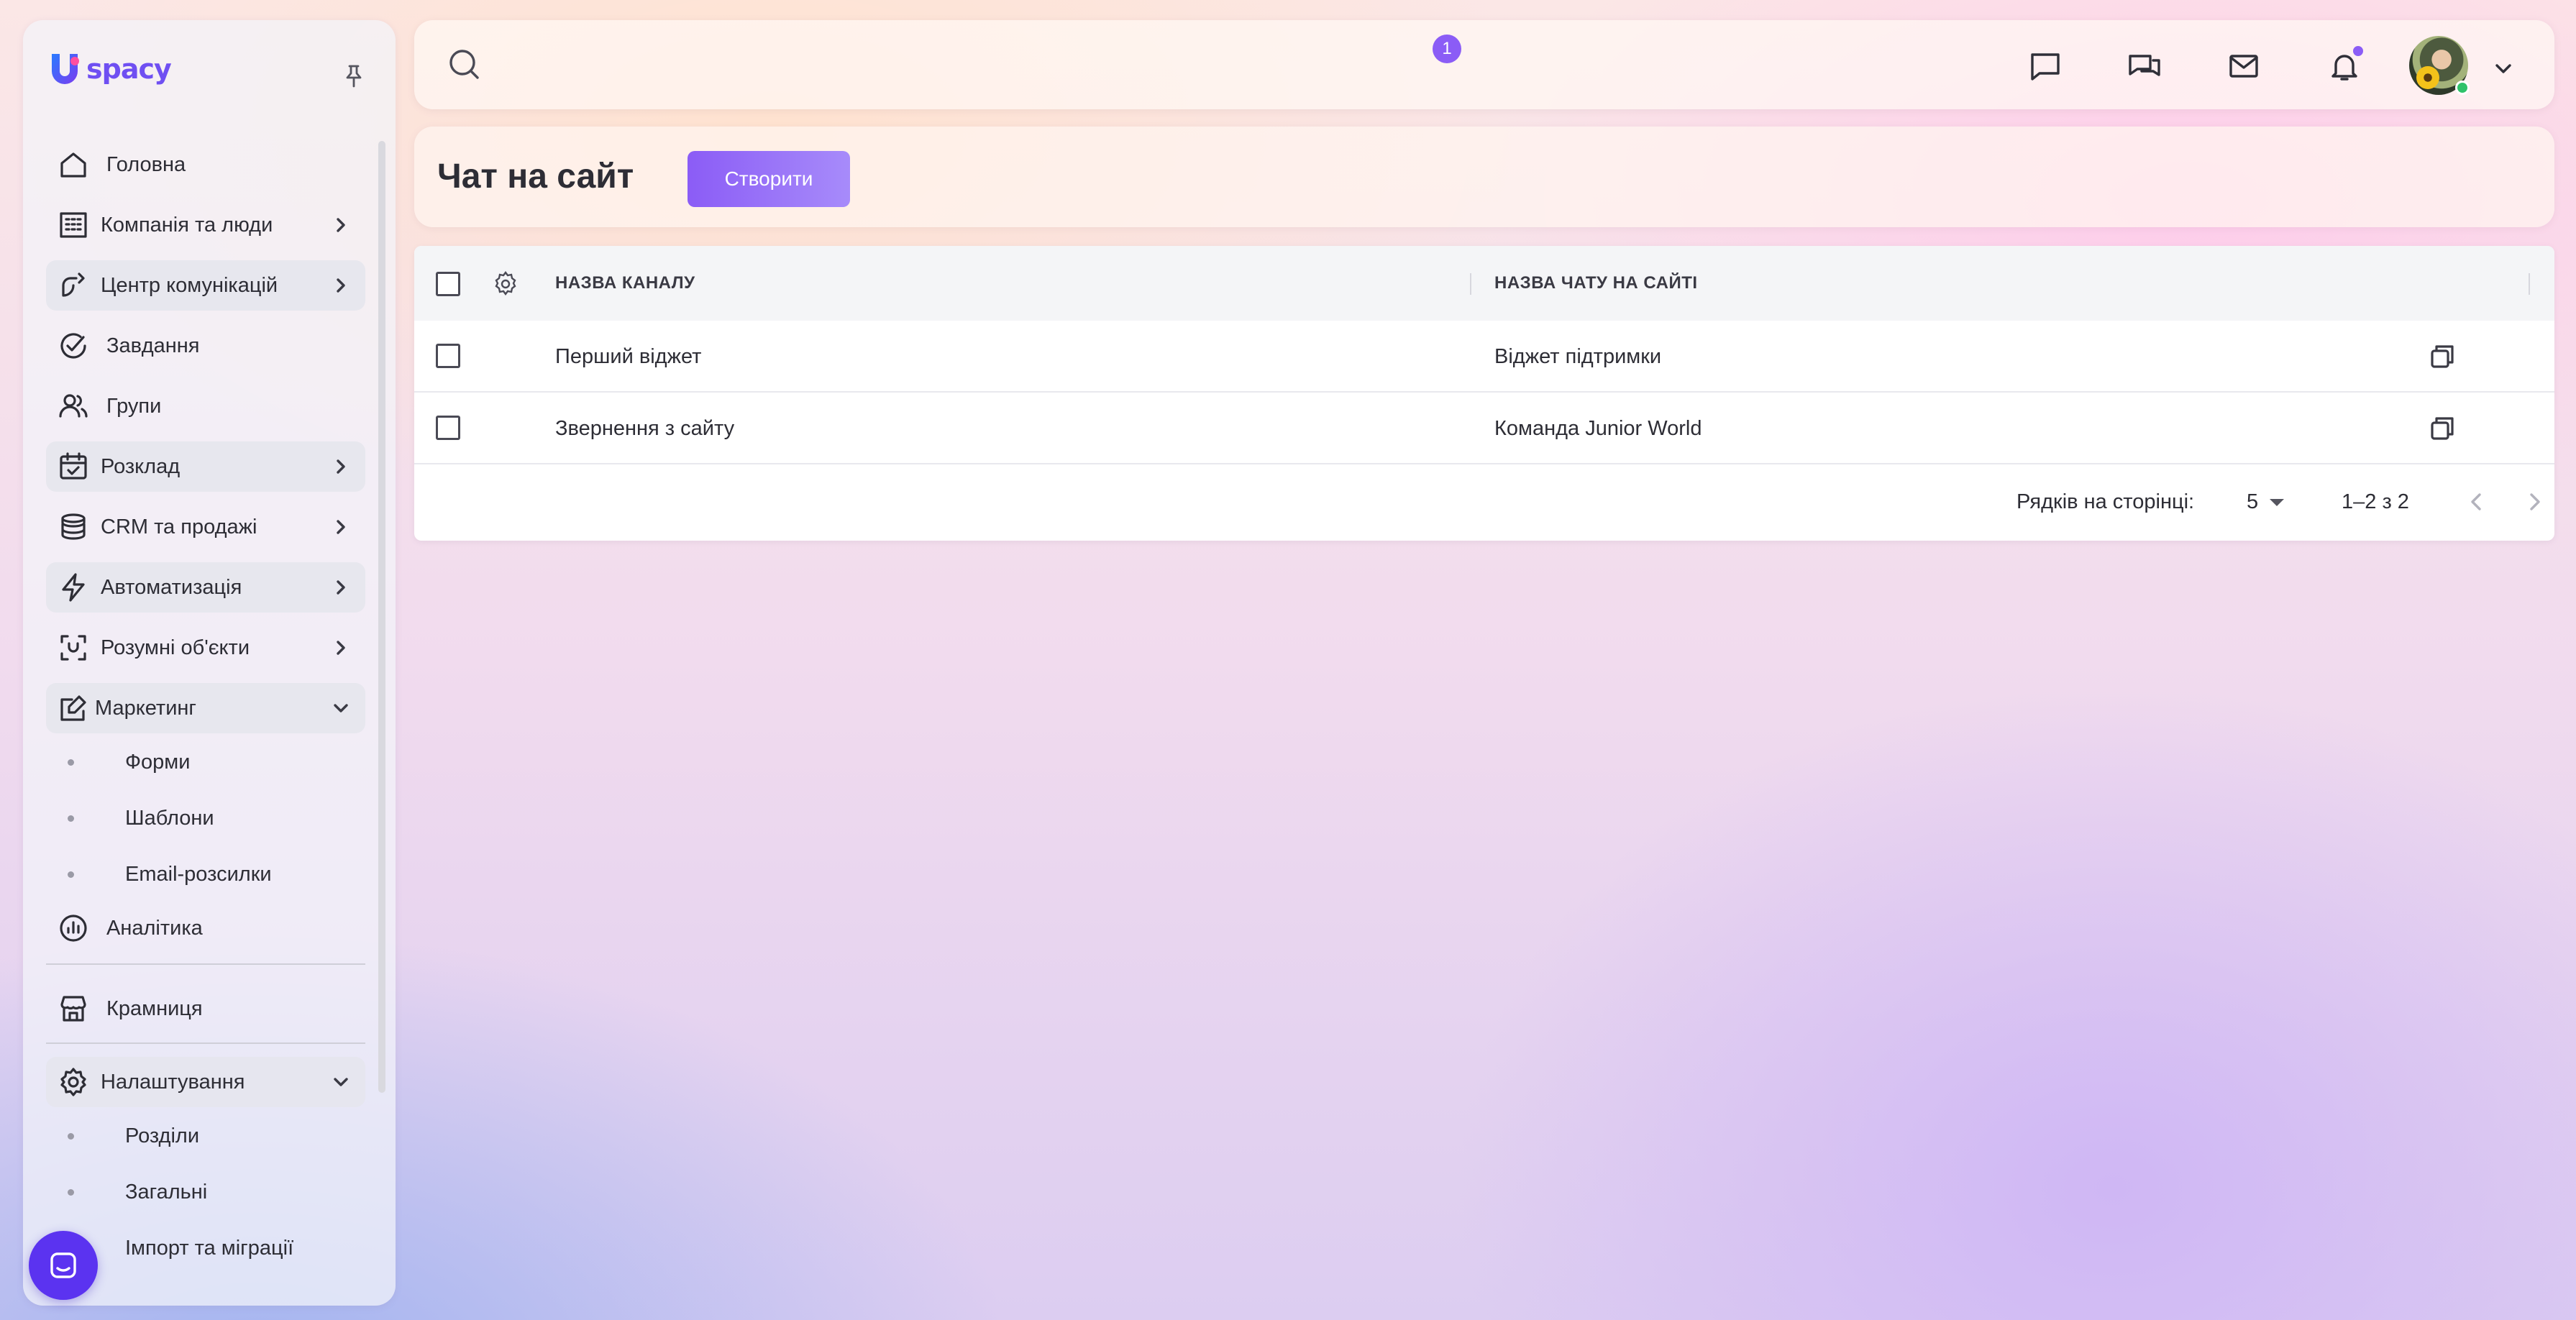 The image size is (2576, 1320). What do you see at coordinates (506, 284) in the screenshot?
I see `gear-icon` at bounding box center [506, 284].